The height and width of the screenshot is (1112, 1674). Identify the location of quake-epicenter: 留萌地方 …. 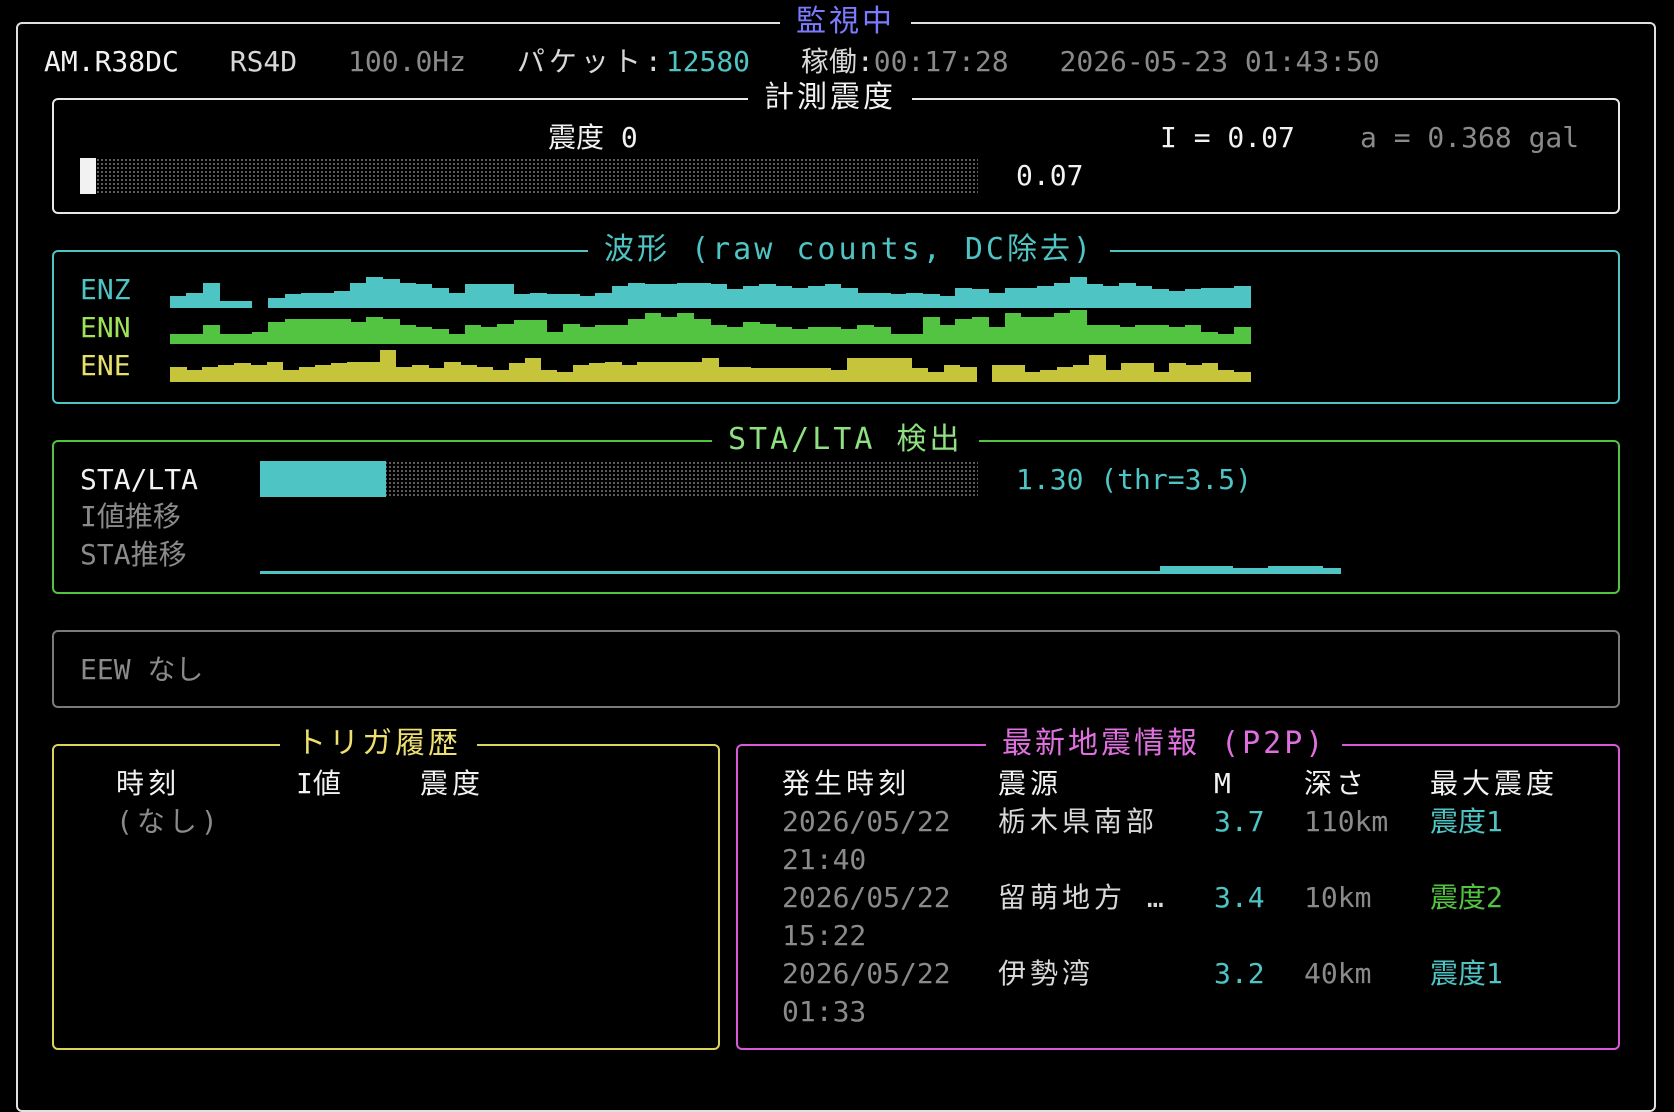
(1083, 897).